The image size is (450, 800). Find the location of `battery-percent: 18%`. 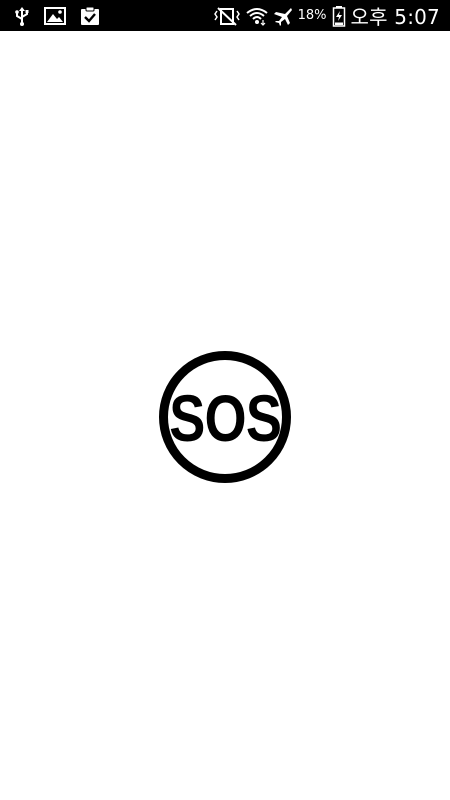

battery-percent: 18% is located at coordinates (312, 15).